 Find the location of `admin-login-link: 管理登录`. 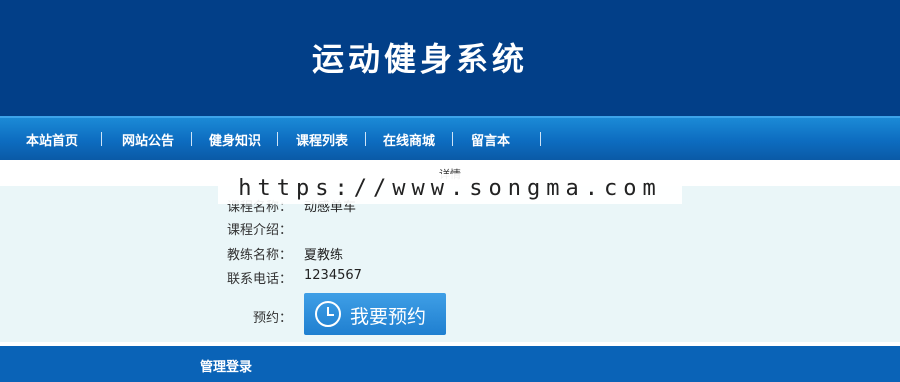

admin-login-link: 管理登录 is located at coordinates (226, 365).